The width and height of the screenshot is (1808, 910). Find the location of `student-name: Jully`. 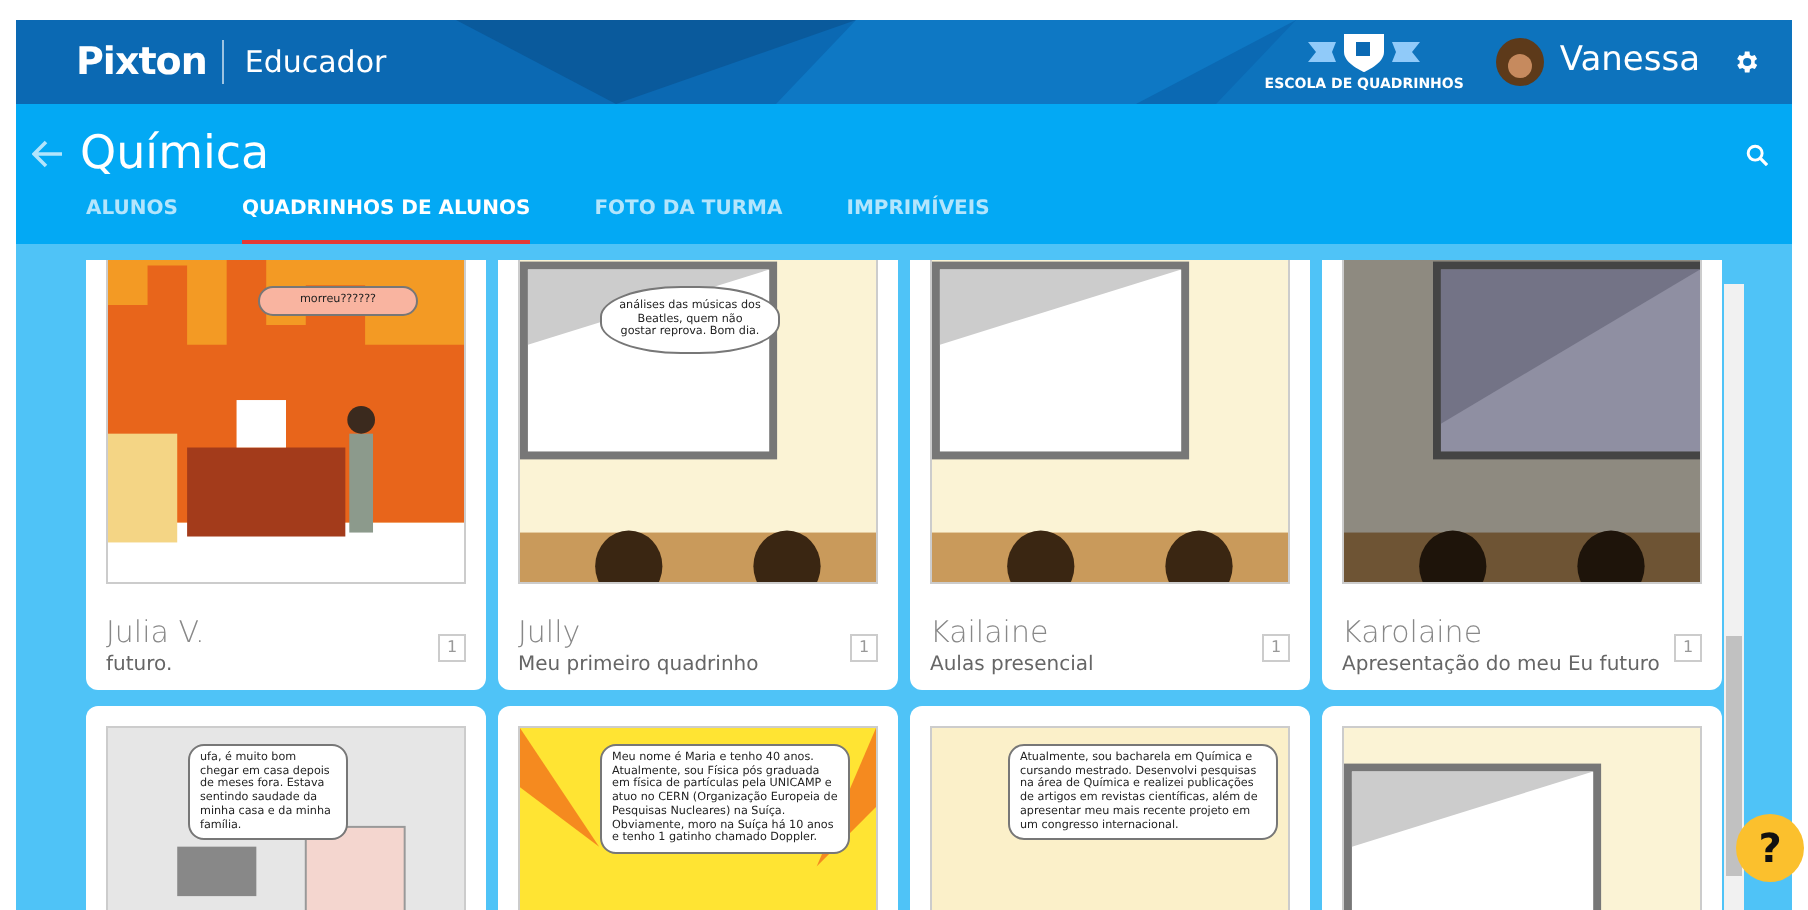

student-name: Jully is located at coordinates (550, 632).